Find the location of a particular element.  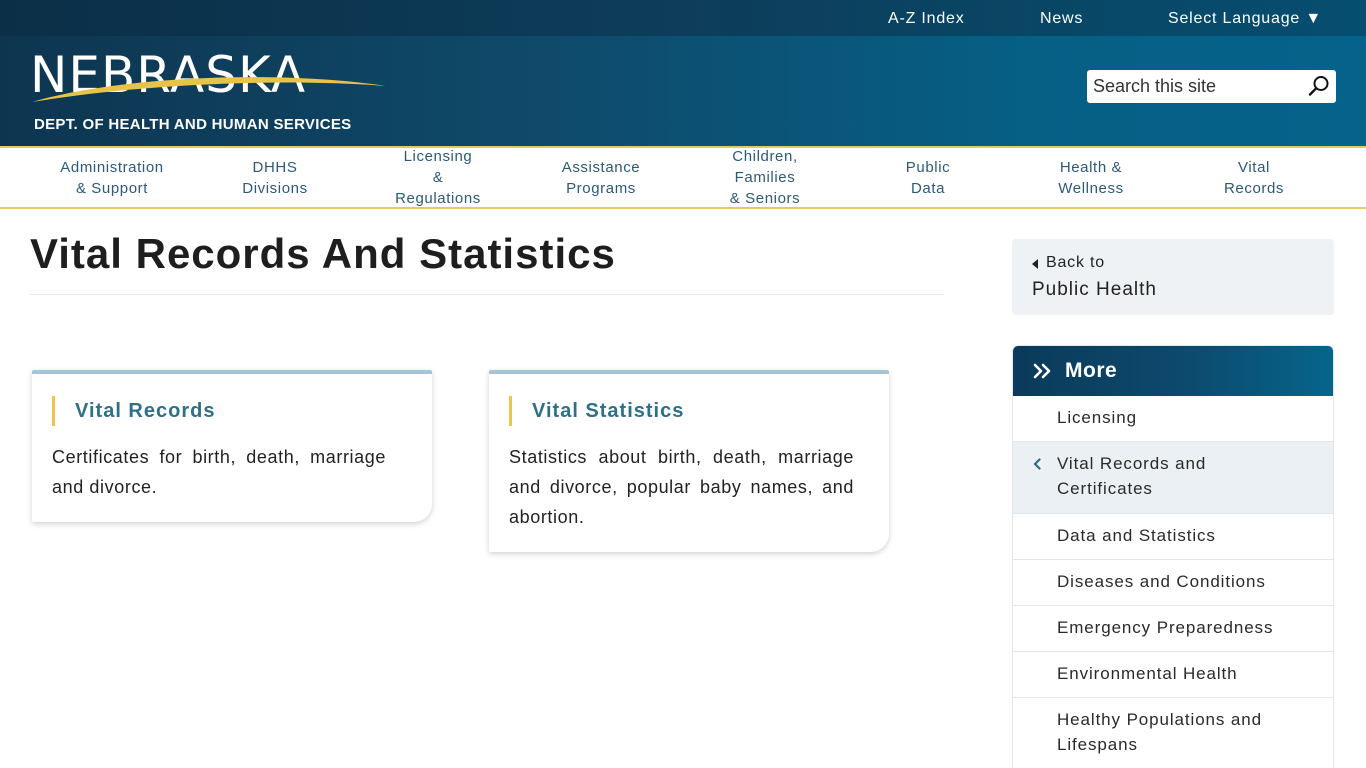

nav-assistance-programs: Assistance Programs is located at coordinates (601, 177).